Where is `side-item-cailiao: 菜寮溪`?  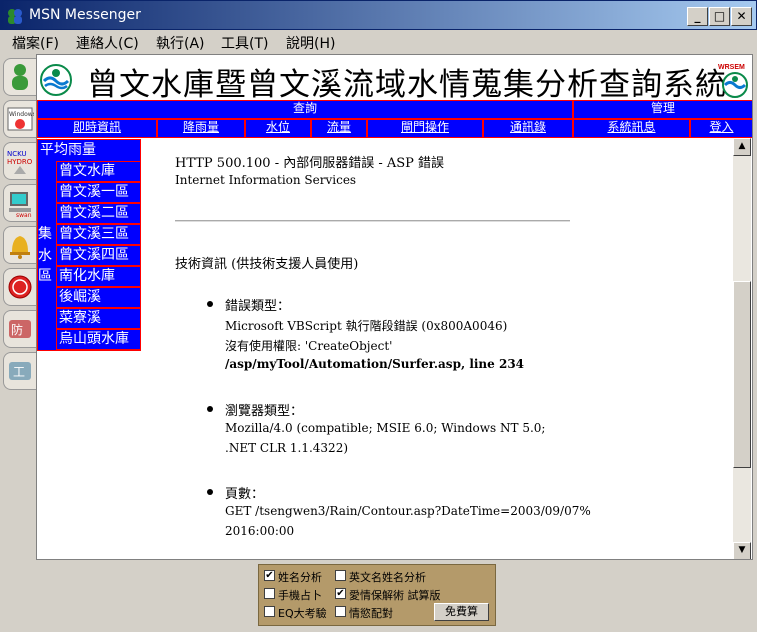 side-item-cailiao: 菜寮溪 is located at coordinates (98, 318).